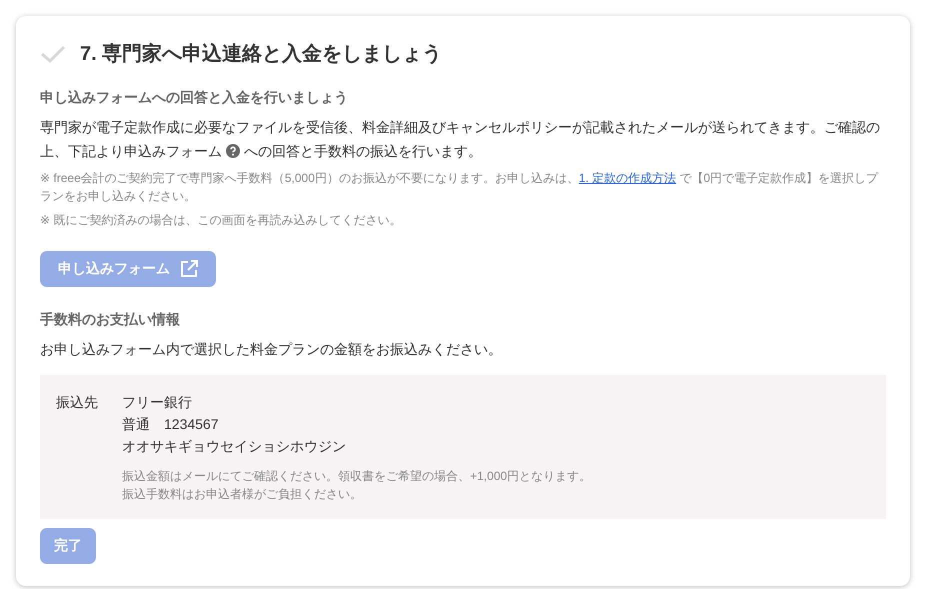 This screenshot has height=589, width=926. What do you see at coordinates (194, 98) in the screenshot?
I see `section-heading: 申し込みフォームへの回答と入金を行いましょう` at bounding box center [194, 98].